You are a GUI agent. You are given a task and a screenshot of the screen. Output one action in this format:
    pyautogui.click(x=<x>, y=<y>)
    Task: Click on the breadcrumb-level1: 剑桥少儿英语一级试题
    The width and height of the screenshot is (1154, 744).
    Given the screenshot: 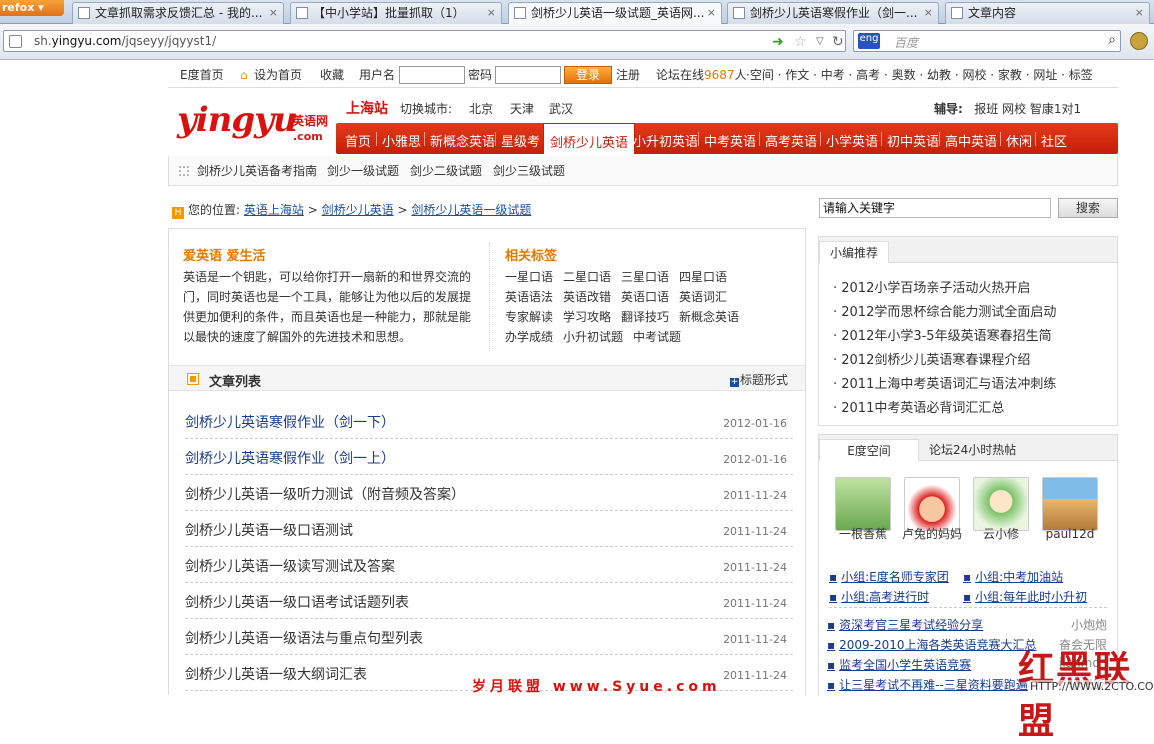 What is the action you would take?
    pyautogui.click(x=471, y=210)
    